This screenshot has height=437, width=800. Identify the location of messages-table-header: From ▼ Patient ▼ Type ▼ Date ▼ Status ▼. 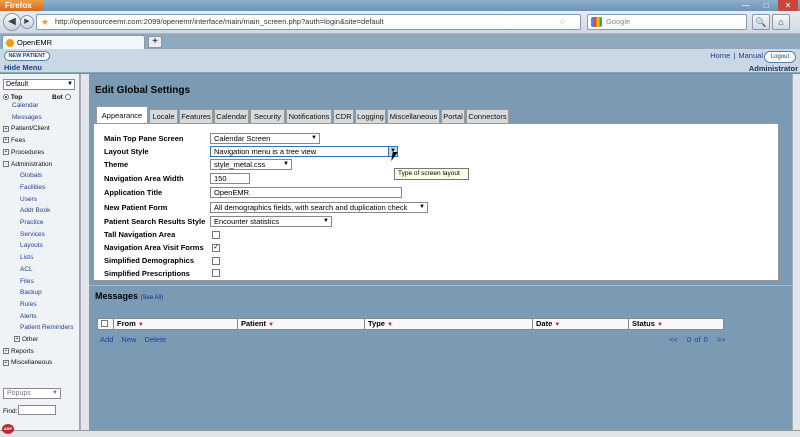
(410, 324).